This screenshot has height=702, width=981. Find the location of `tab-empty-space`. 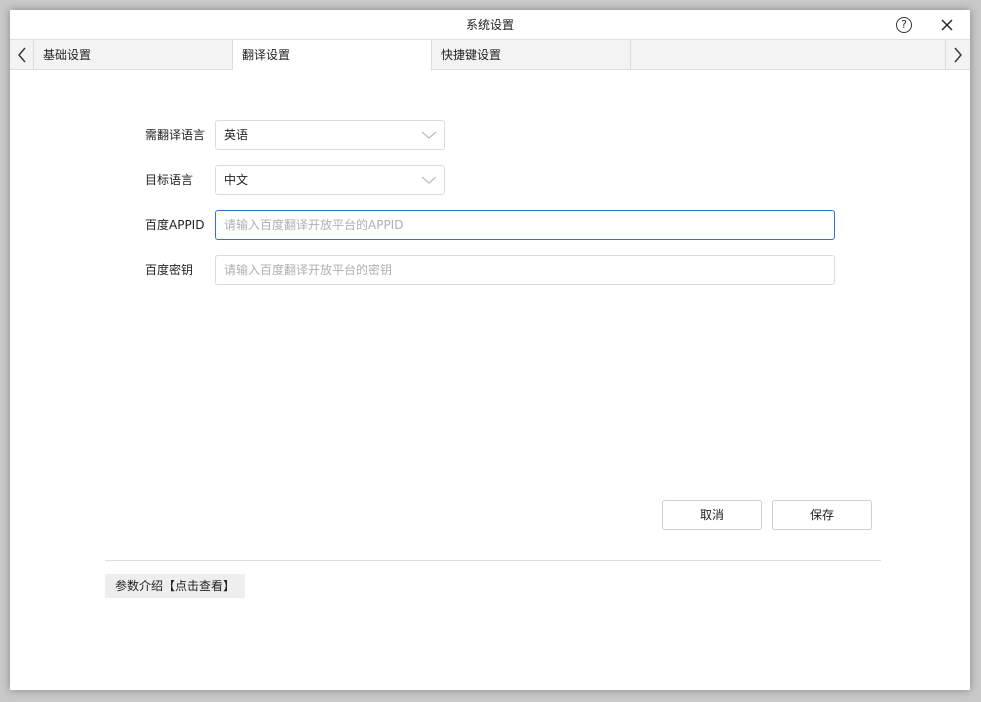

tab-empty-space is located at coordinates (788, 55).